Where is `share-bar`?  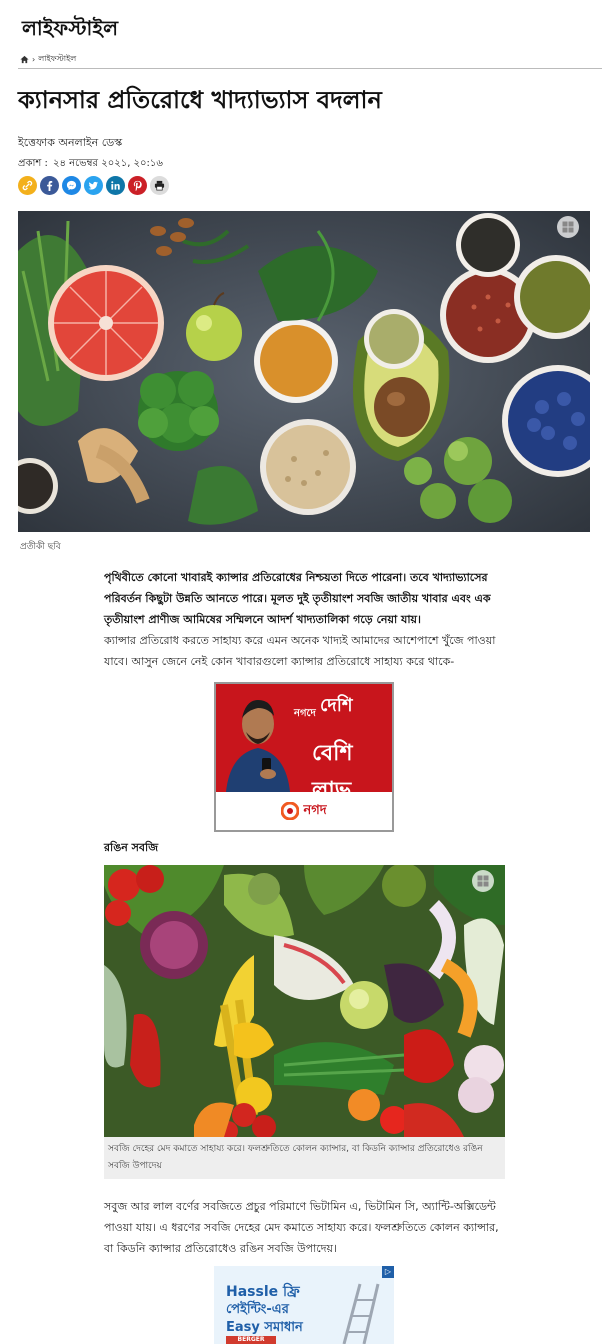
share-bar is located at coordinates (93, 185).